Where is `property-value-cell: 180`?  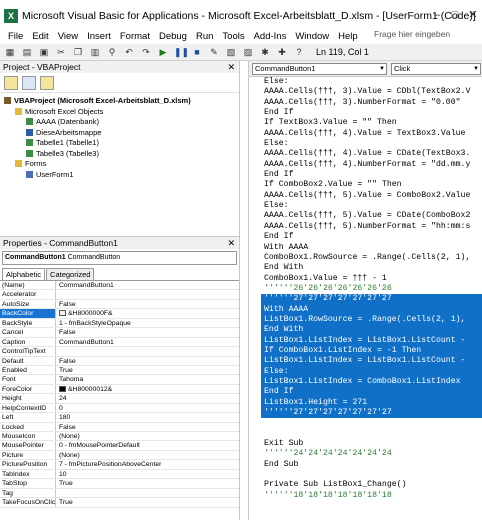
property-value-cell: 180 is located at coordinates (147, 417).